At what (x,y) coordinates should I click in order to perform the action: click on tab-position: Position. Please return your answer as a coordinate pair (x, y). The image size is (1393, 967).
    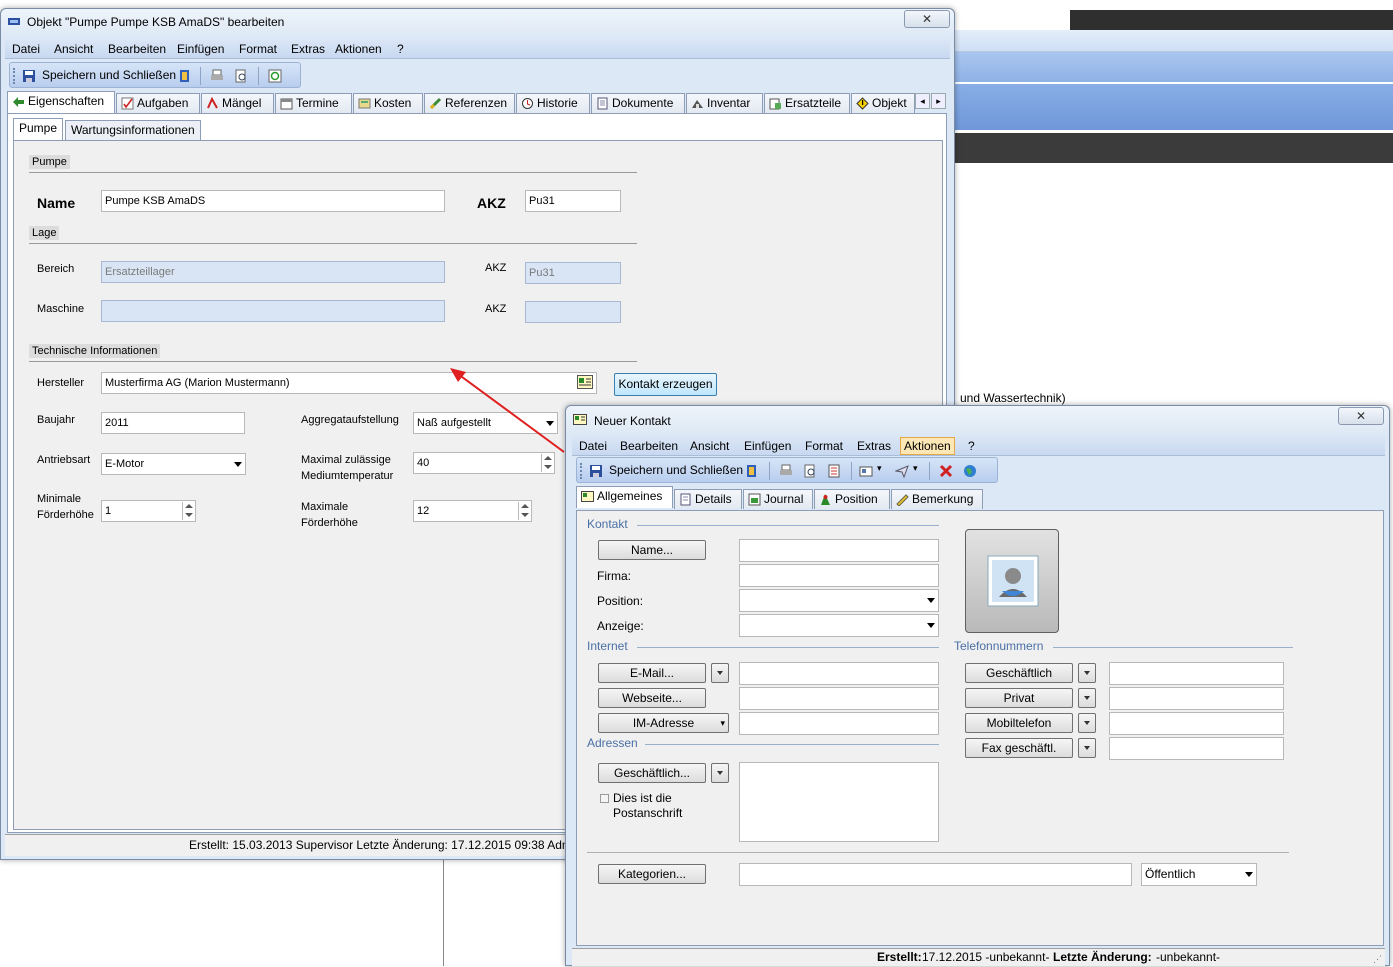
    Looking at the image, I should click on (852, 499).